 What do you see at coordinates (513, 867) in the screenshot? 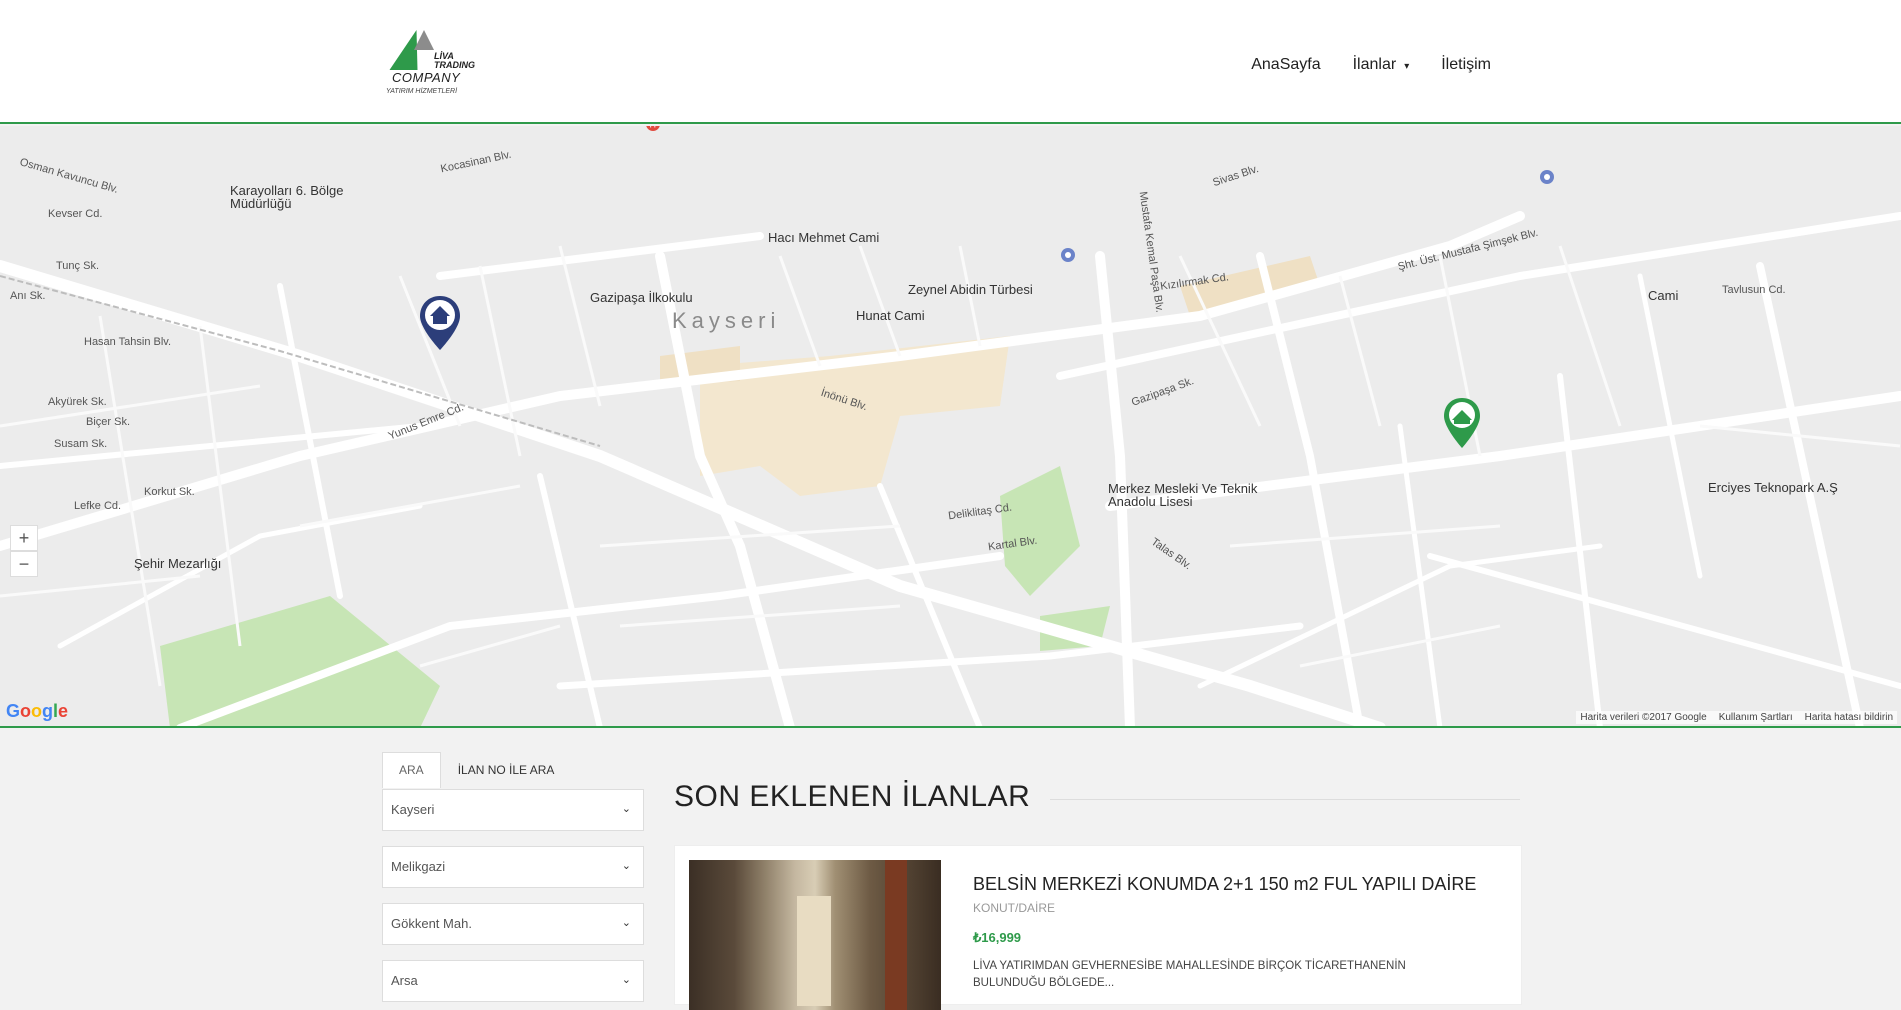
I see `district-select: Melikgazi ⌄` at bounding box center [513, 867].